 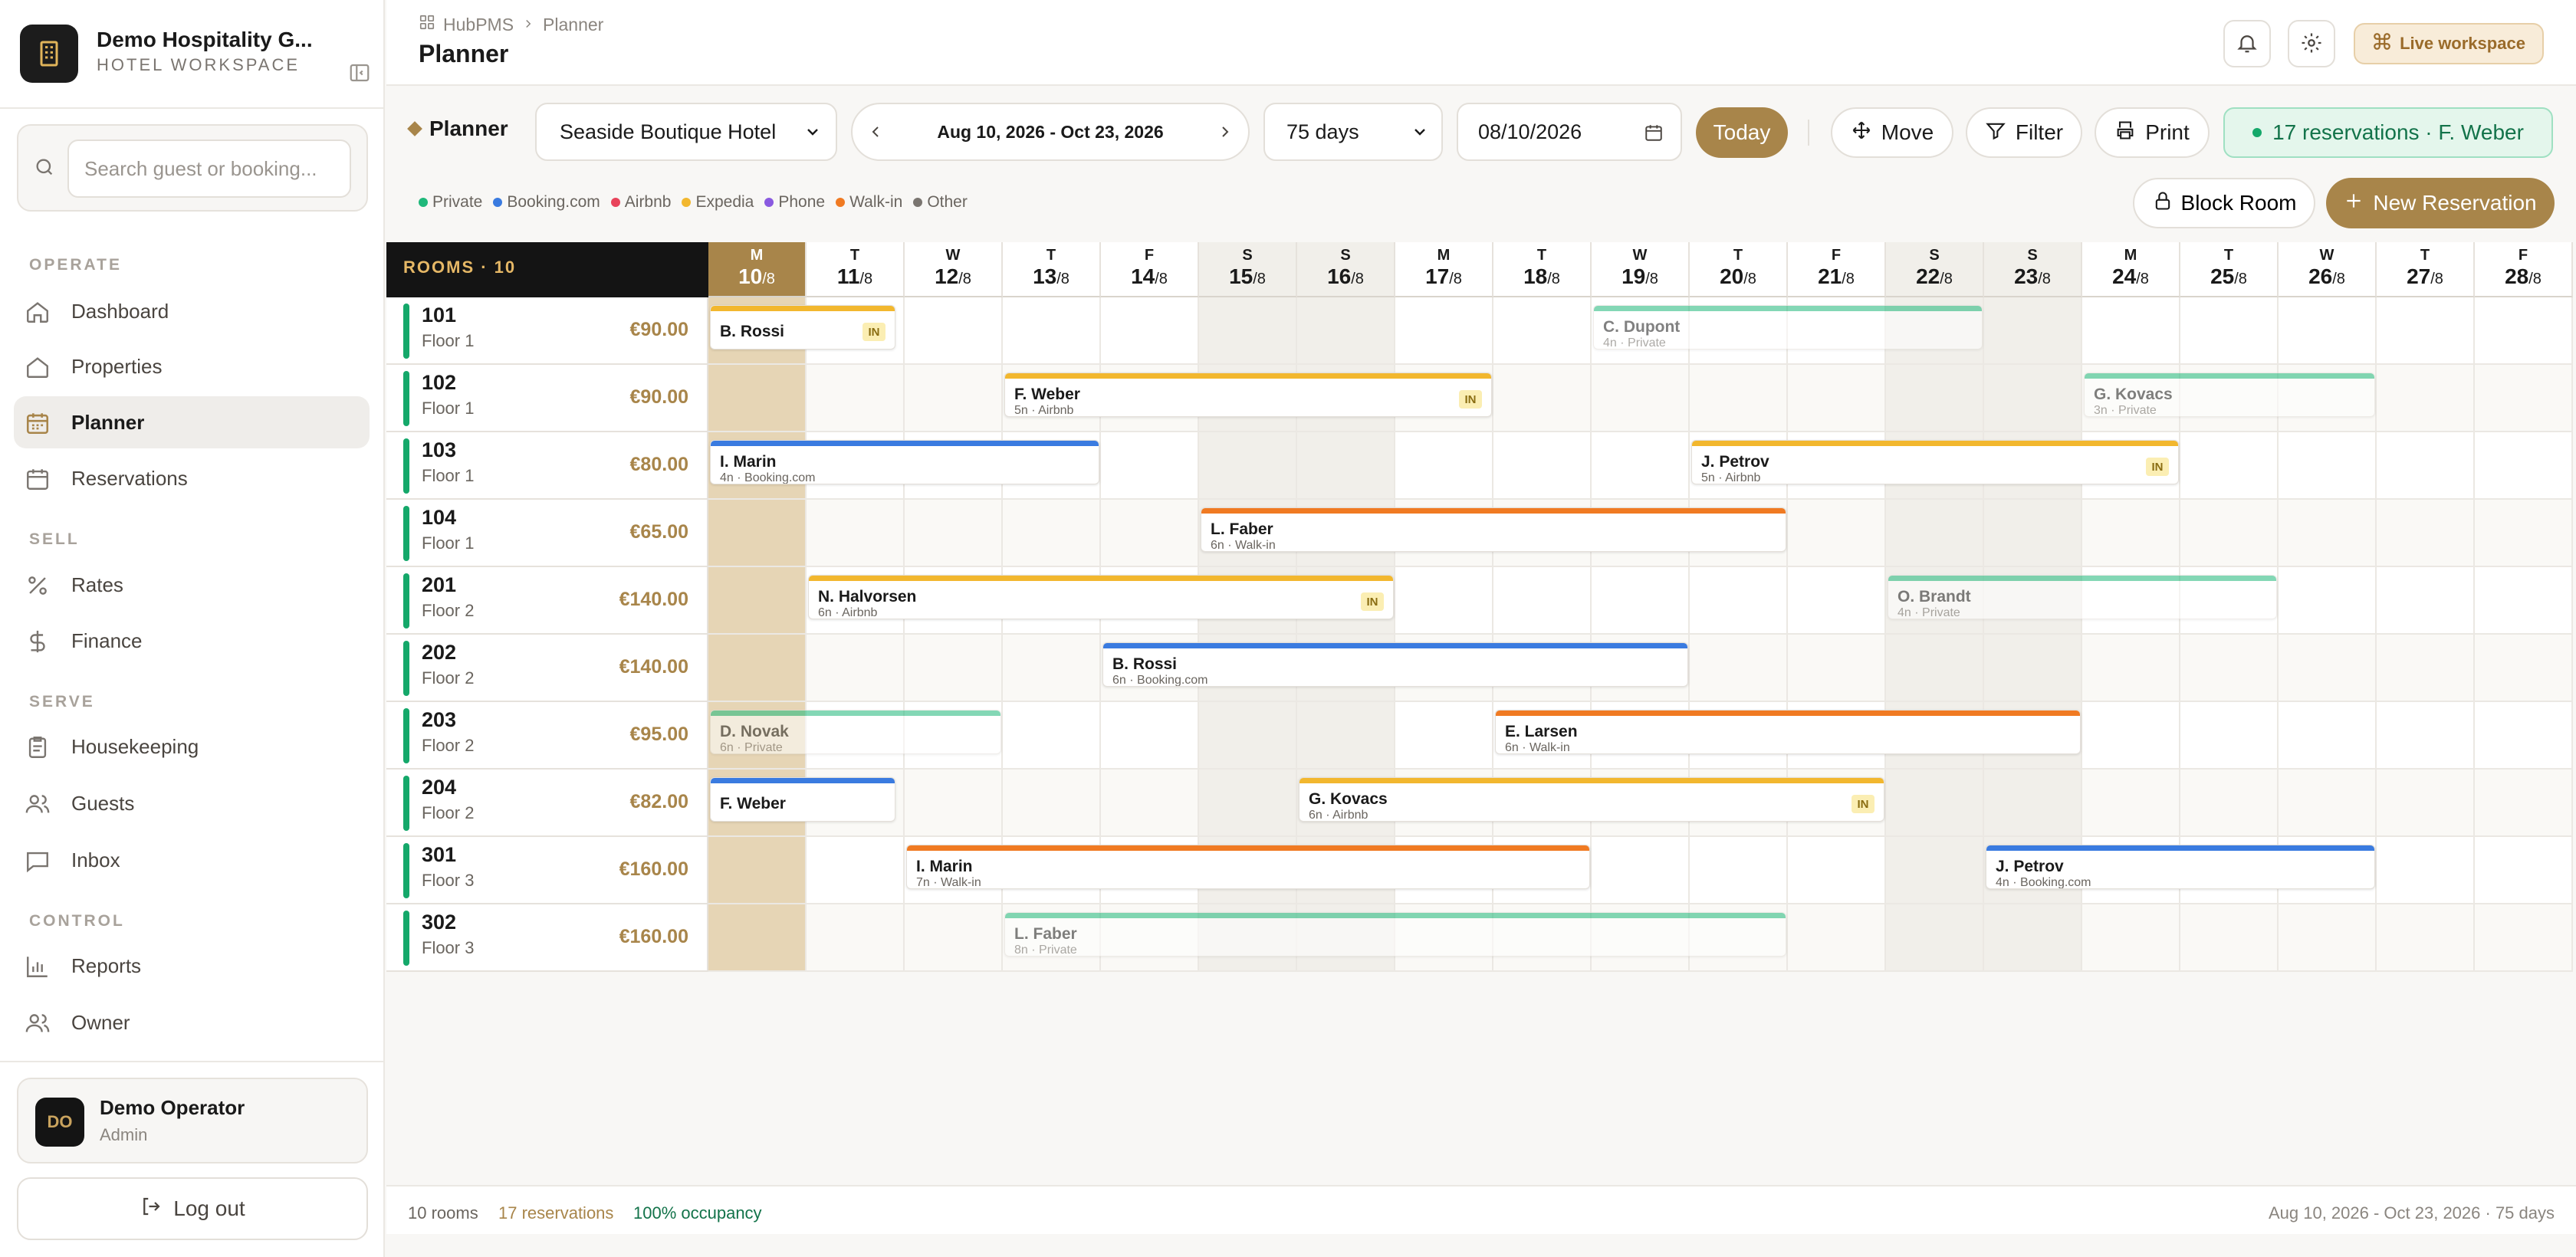 I want to click on room-row-label: 202 Floor 2 €140.00, so click(x=547, y=668).